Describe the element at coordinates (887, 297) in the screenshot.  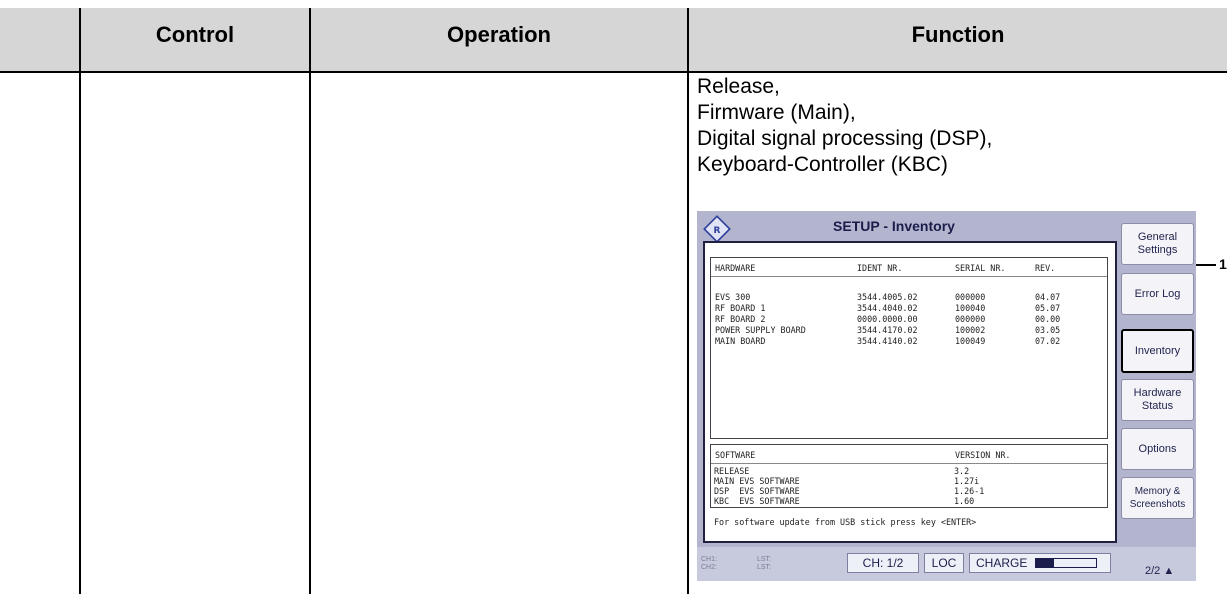
I see `cell: 3544.4005.02` at that location.